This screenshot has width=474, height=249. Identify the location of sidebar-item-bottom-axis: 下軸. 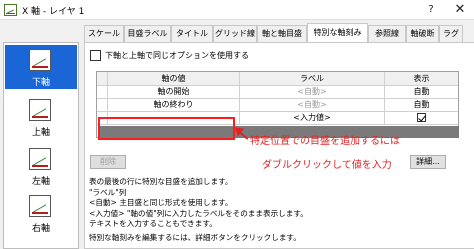
(41, 67).